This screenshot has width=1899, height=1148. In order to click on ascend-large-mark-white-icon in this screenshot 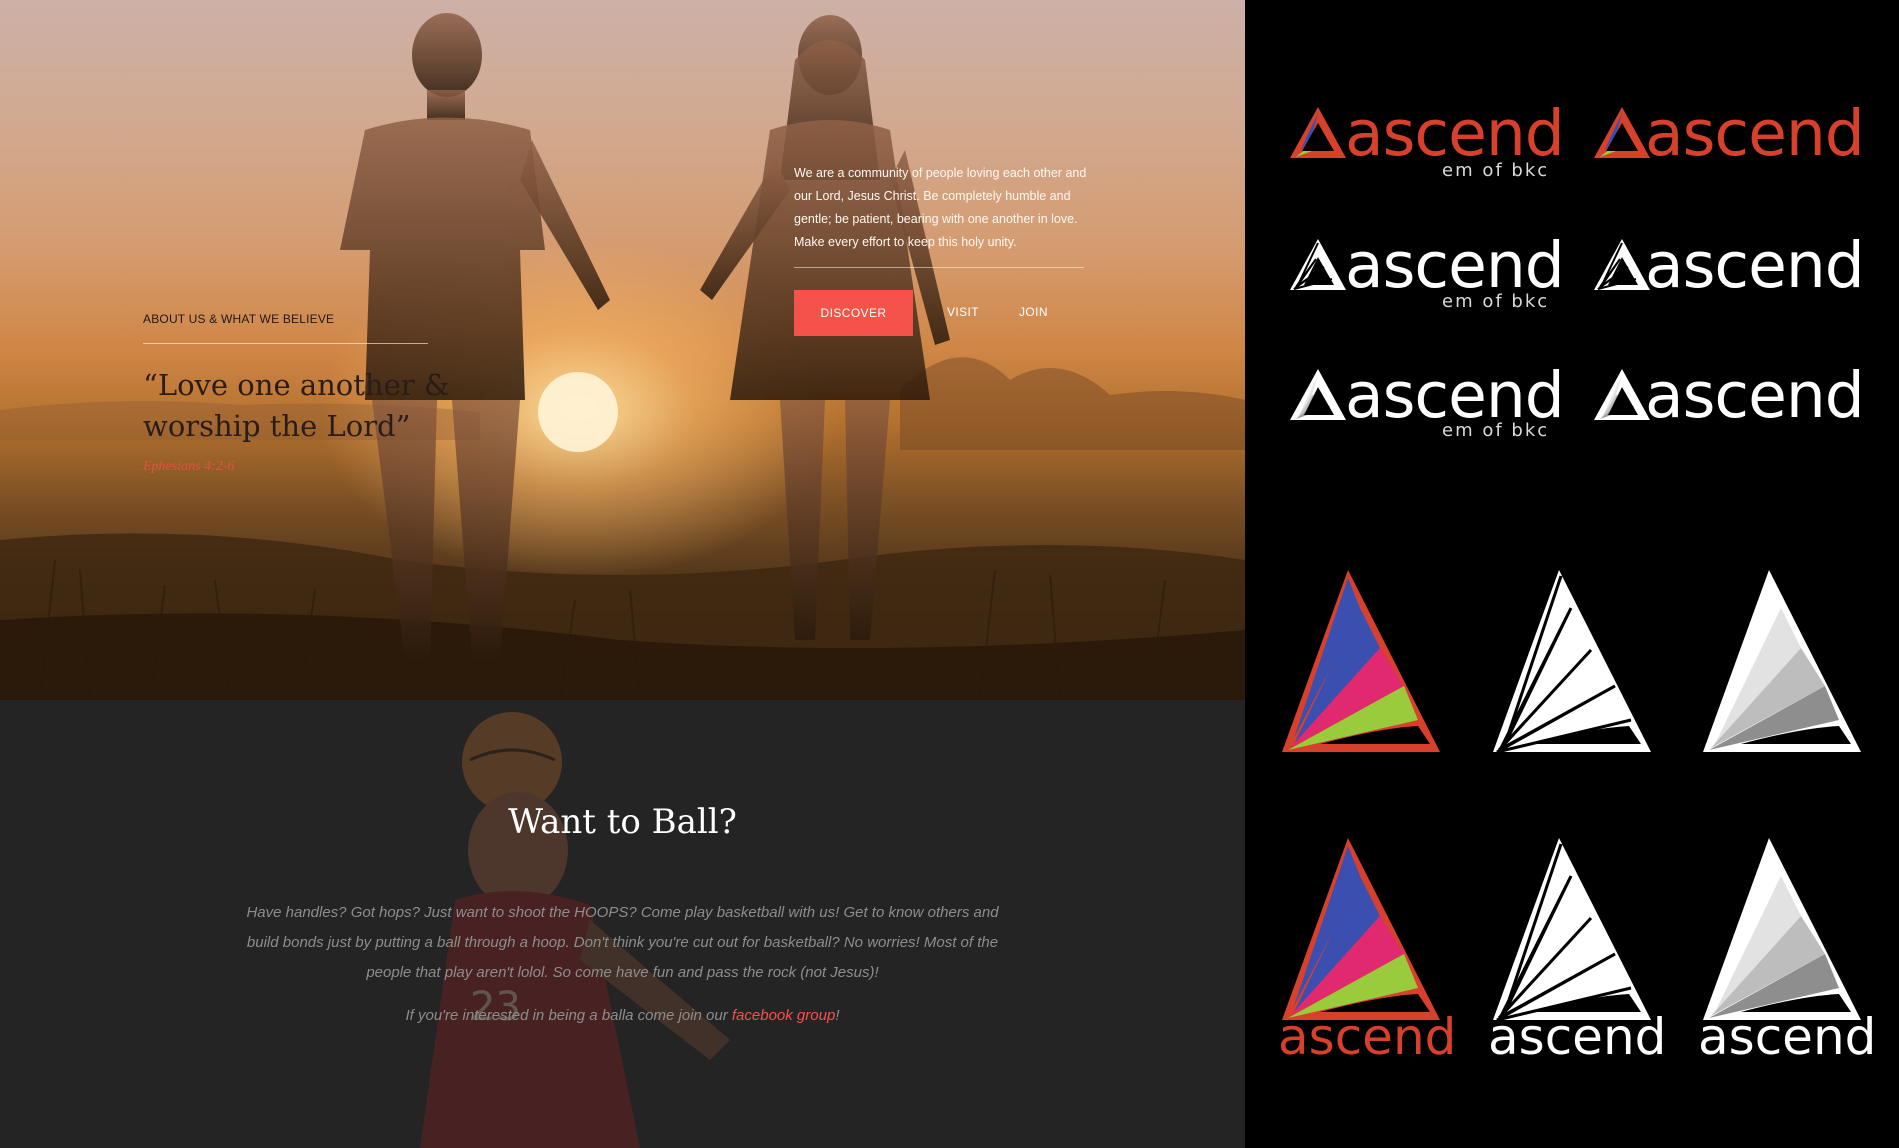, I will do `click(1572, 662)`.